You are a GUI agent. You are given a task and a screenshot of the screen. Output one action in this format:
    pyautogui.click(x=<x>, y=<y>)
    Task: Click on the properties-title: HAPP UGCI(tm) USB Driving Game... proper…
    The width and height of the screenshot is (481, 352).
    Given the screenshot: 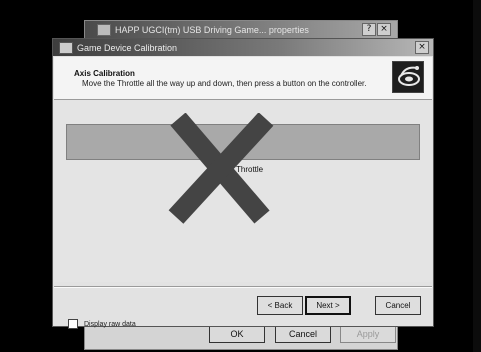 What is the action you would take?
    pyautogui.click(x=212, y=29)
    